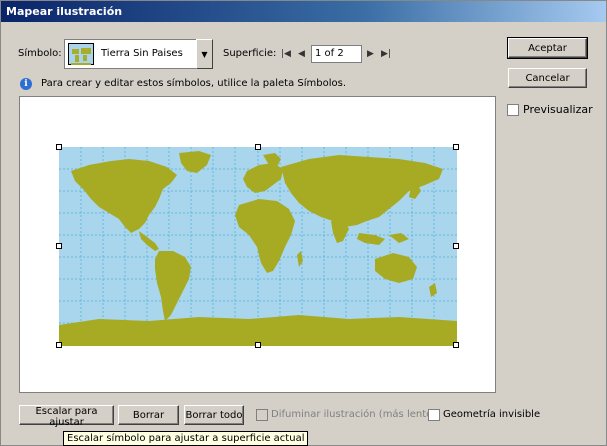  Describe the element at coordinates (547, 78) in the screenshot. I see `cancel-button: Cancelar` at that location.